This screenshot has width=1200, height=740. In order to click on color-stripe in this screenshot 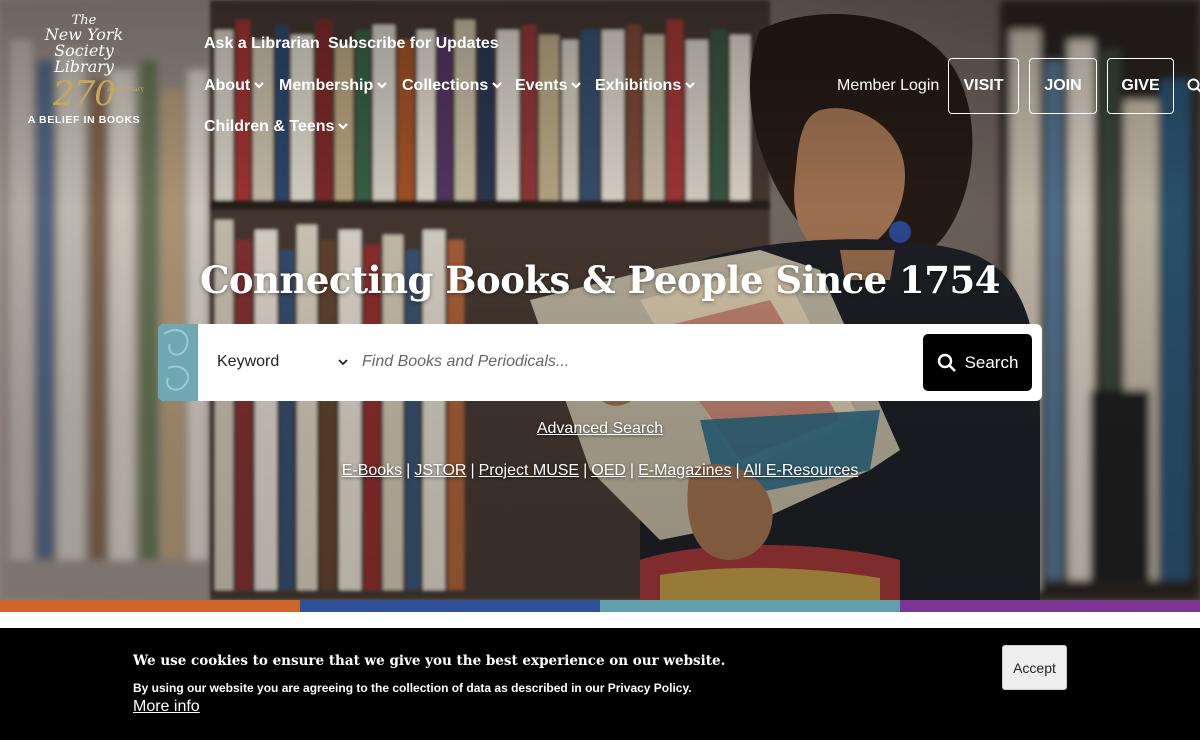, I will do `click(600, 606)`.